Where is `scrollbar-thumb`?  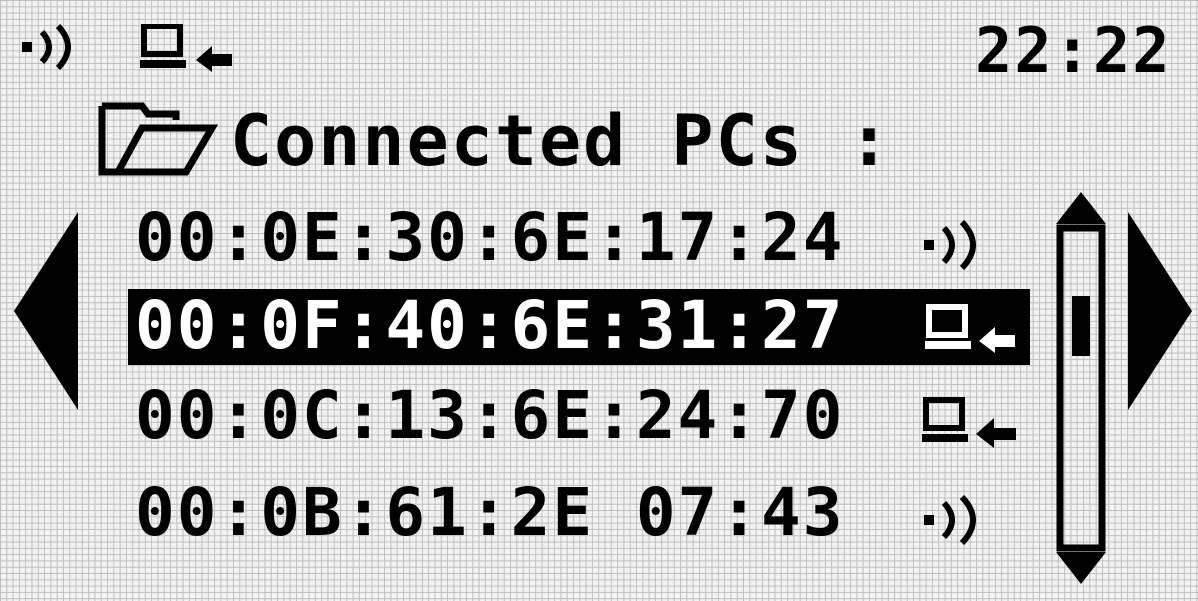
scrollbar-thumb is located at coordinates (1081, 326).